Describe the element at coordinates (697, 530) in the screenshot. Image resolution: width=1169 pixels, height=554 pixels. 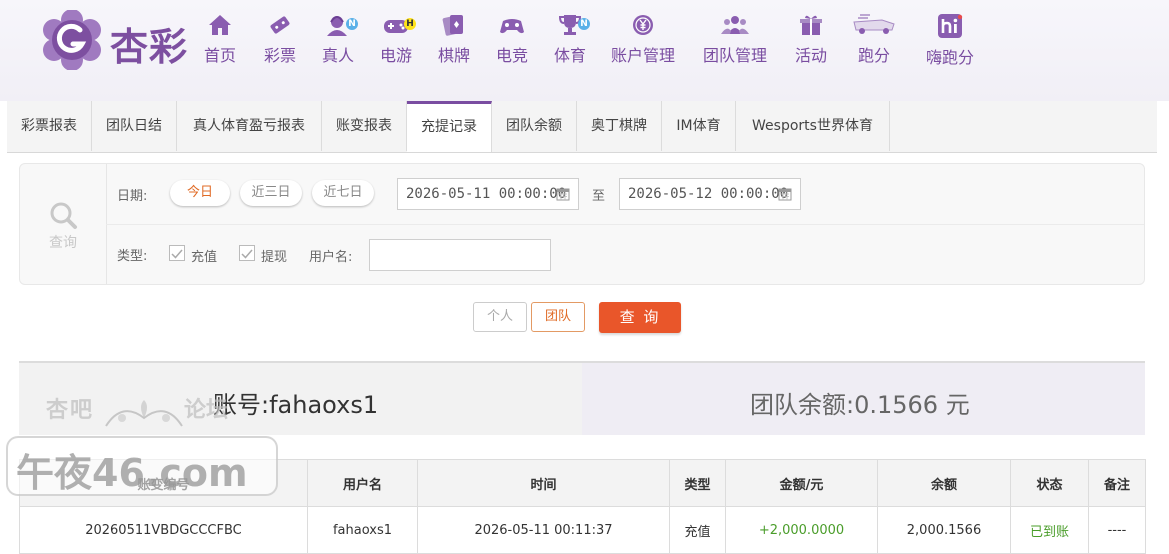
I see `cell-type: 充值` at that location.